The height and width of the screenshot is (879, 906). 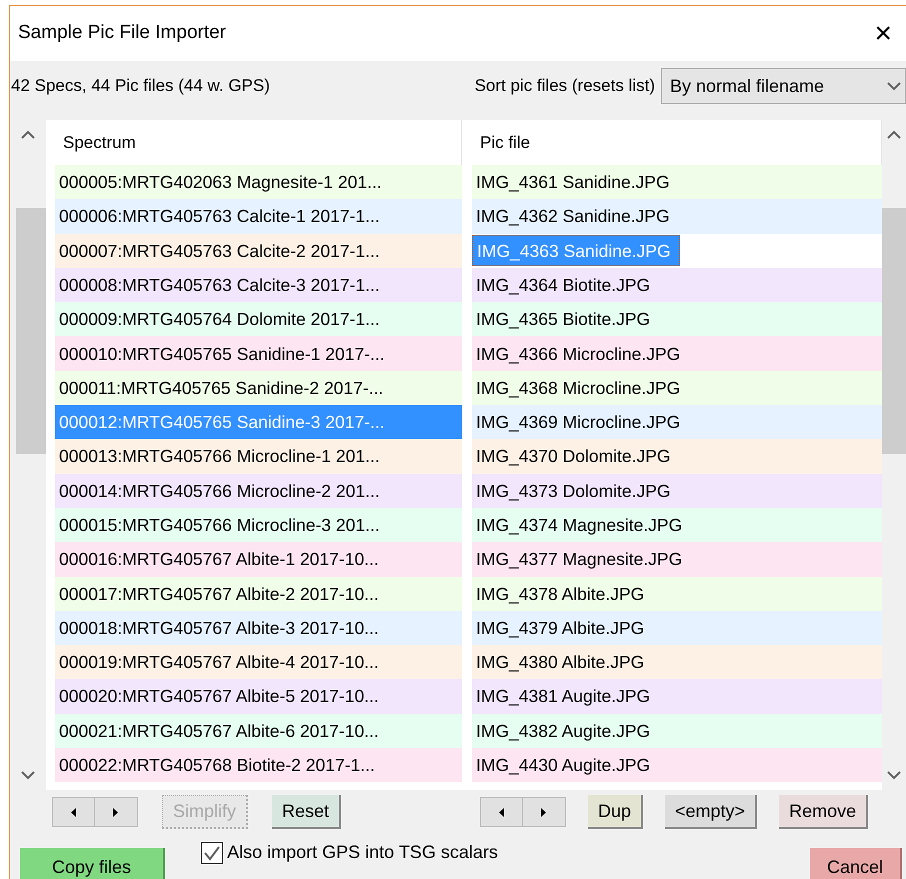 I want to click on pic-file-row: IMG_4370 Dolomite.JPG, so click(x=677, y=456).